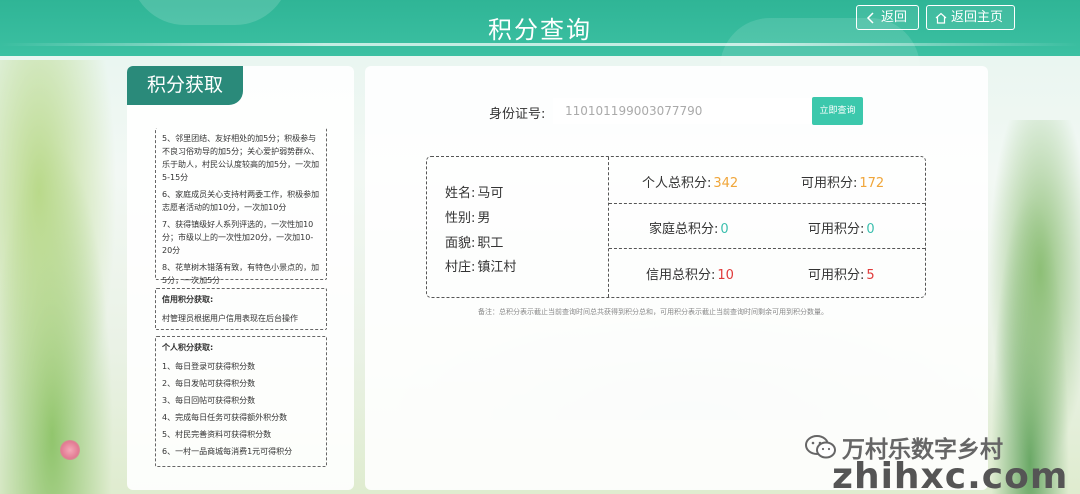 The width and height of the screenshot is (1080, 494). Describe the element at coordinates (872, 183) in the screenshot. I see `personal-available-value: 172` at that location.